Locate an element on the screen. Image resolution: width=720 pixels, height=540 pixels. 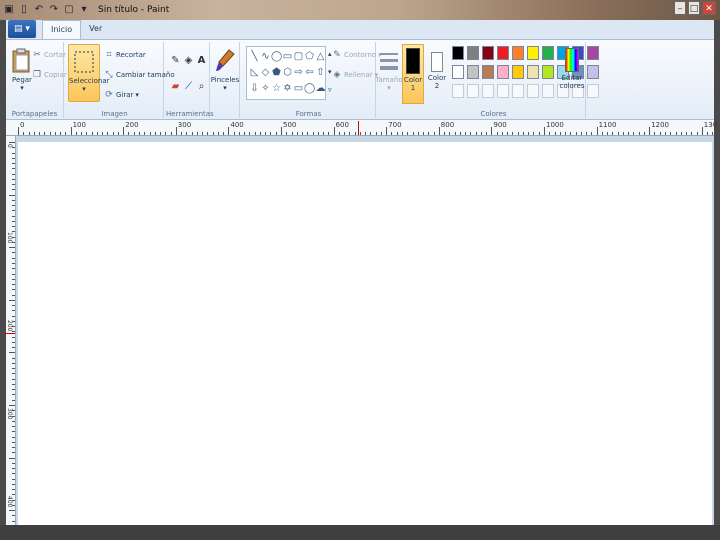
right-arrow-shape-icon: ⇨ is located at coordinates (298, 73).